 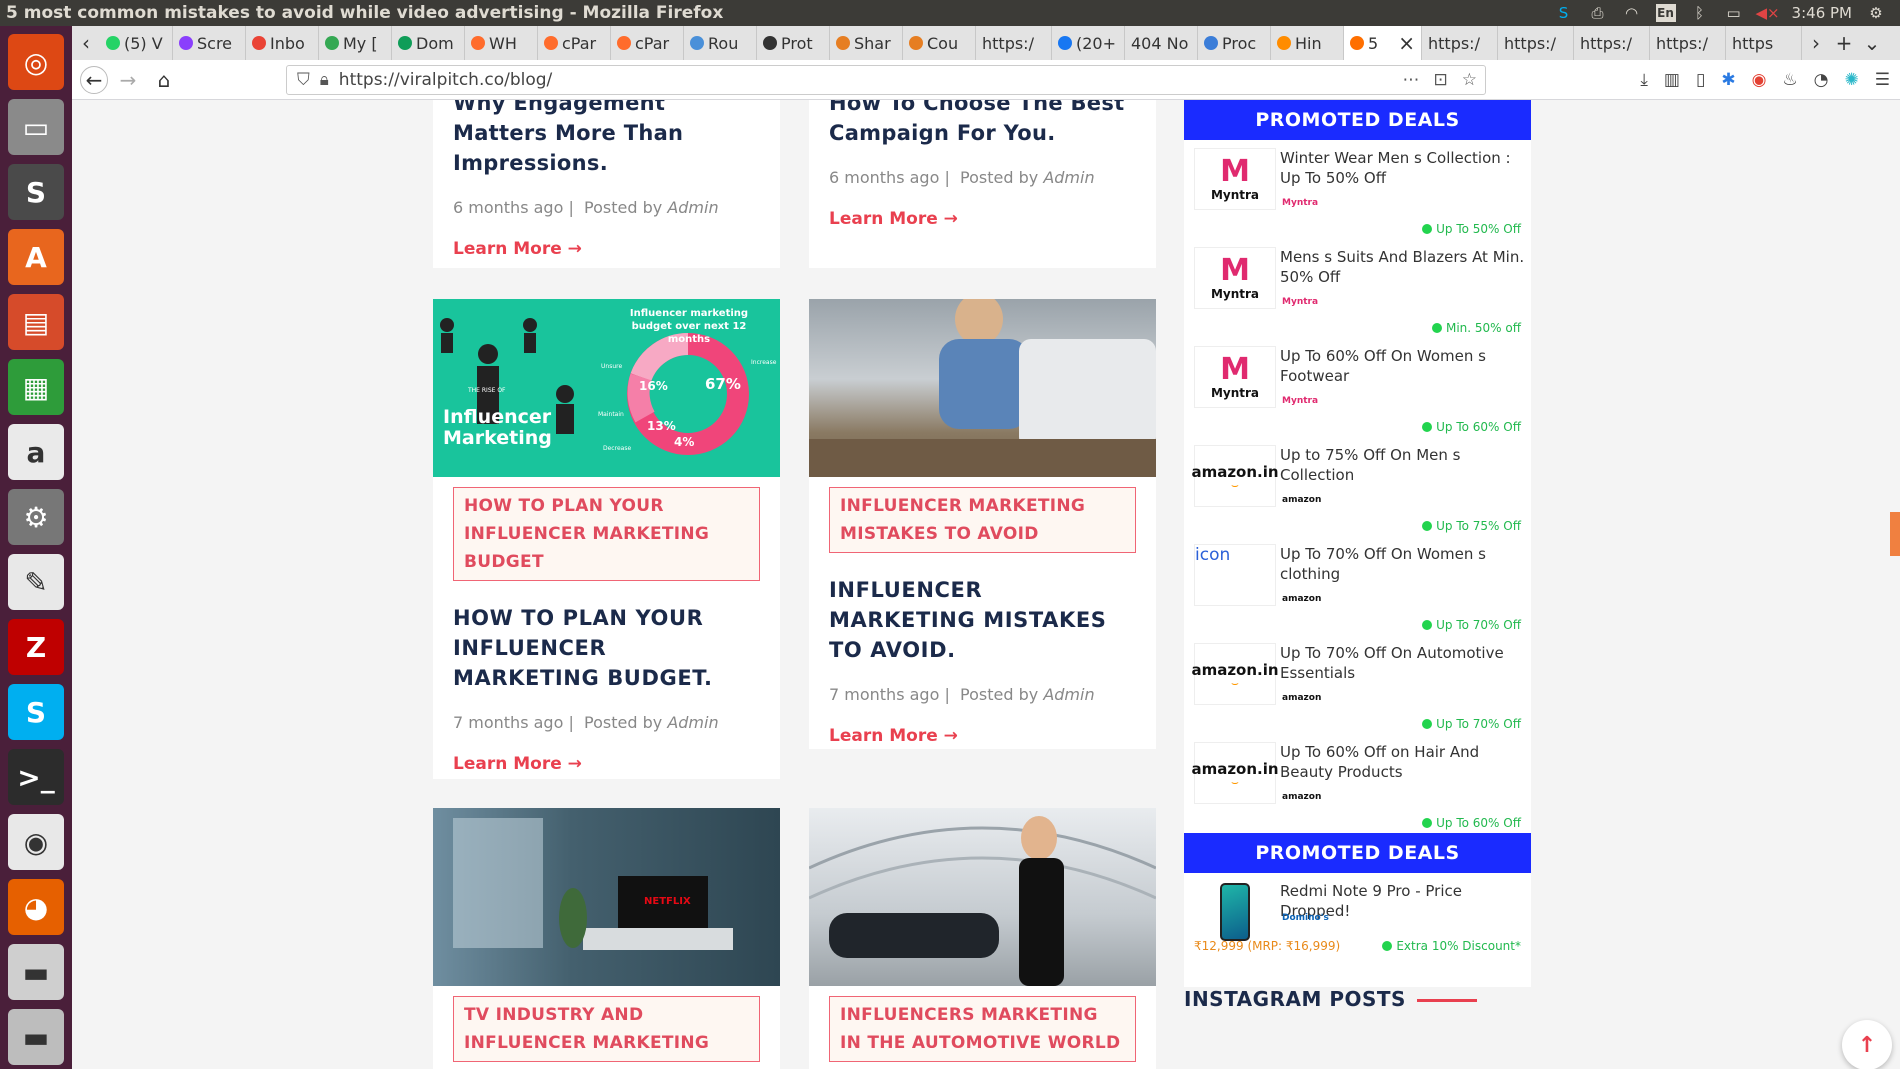 What do you see at coordinates (982, 124) in the screenshot?
I see `blog-card-title: How To Choose The Best Campaign For You.` at bounding box center [982, 124].